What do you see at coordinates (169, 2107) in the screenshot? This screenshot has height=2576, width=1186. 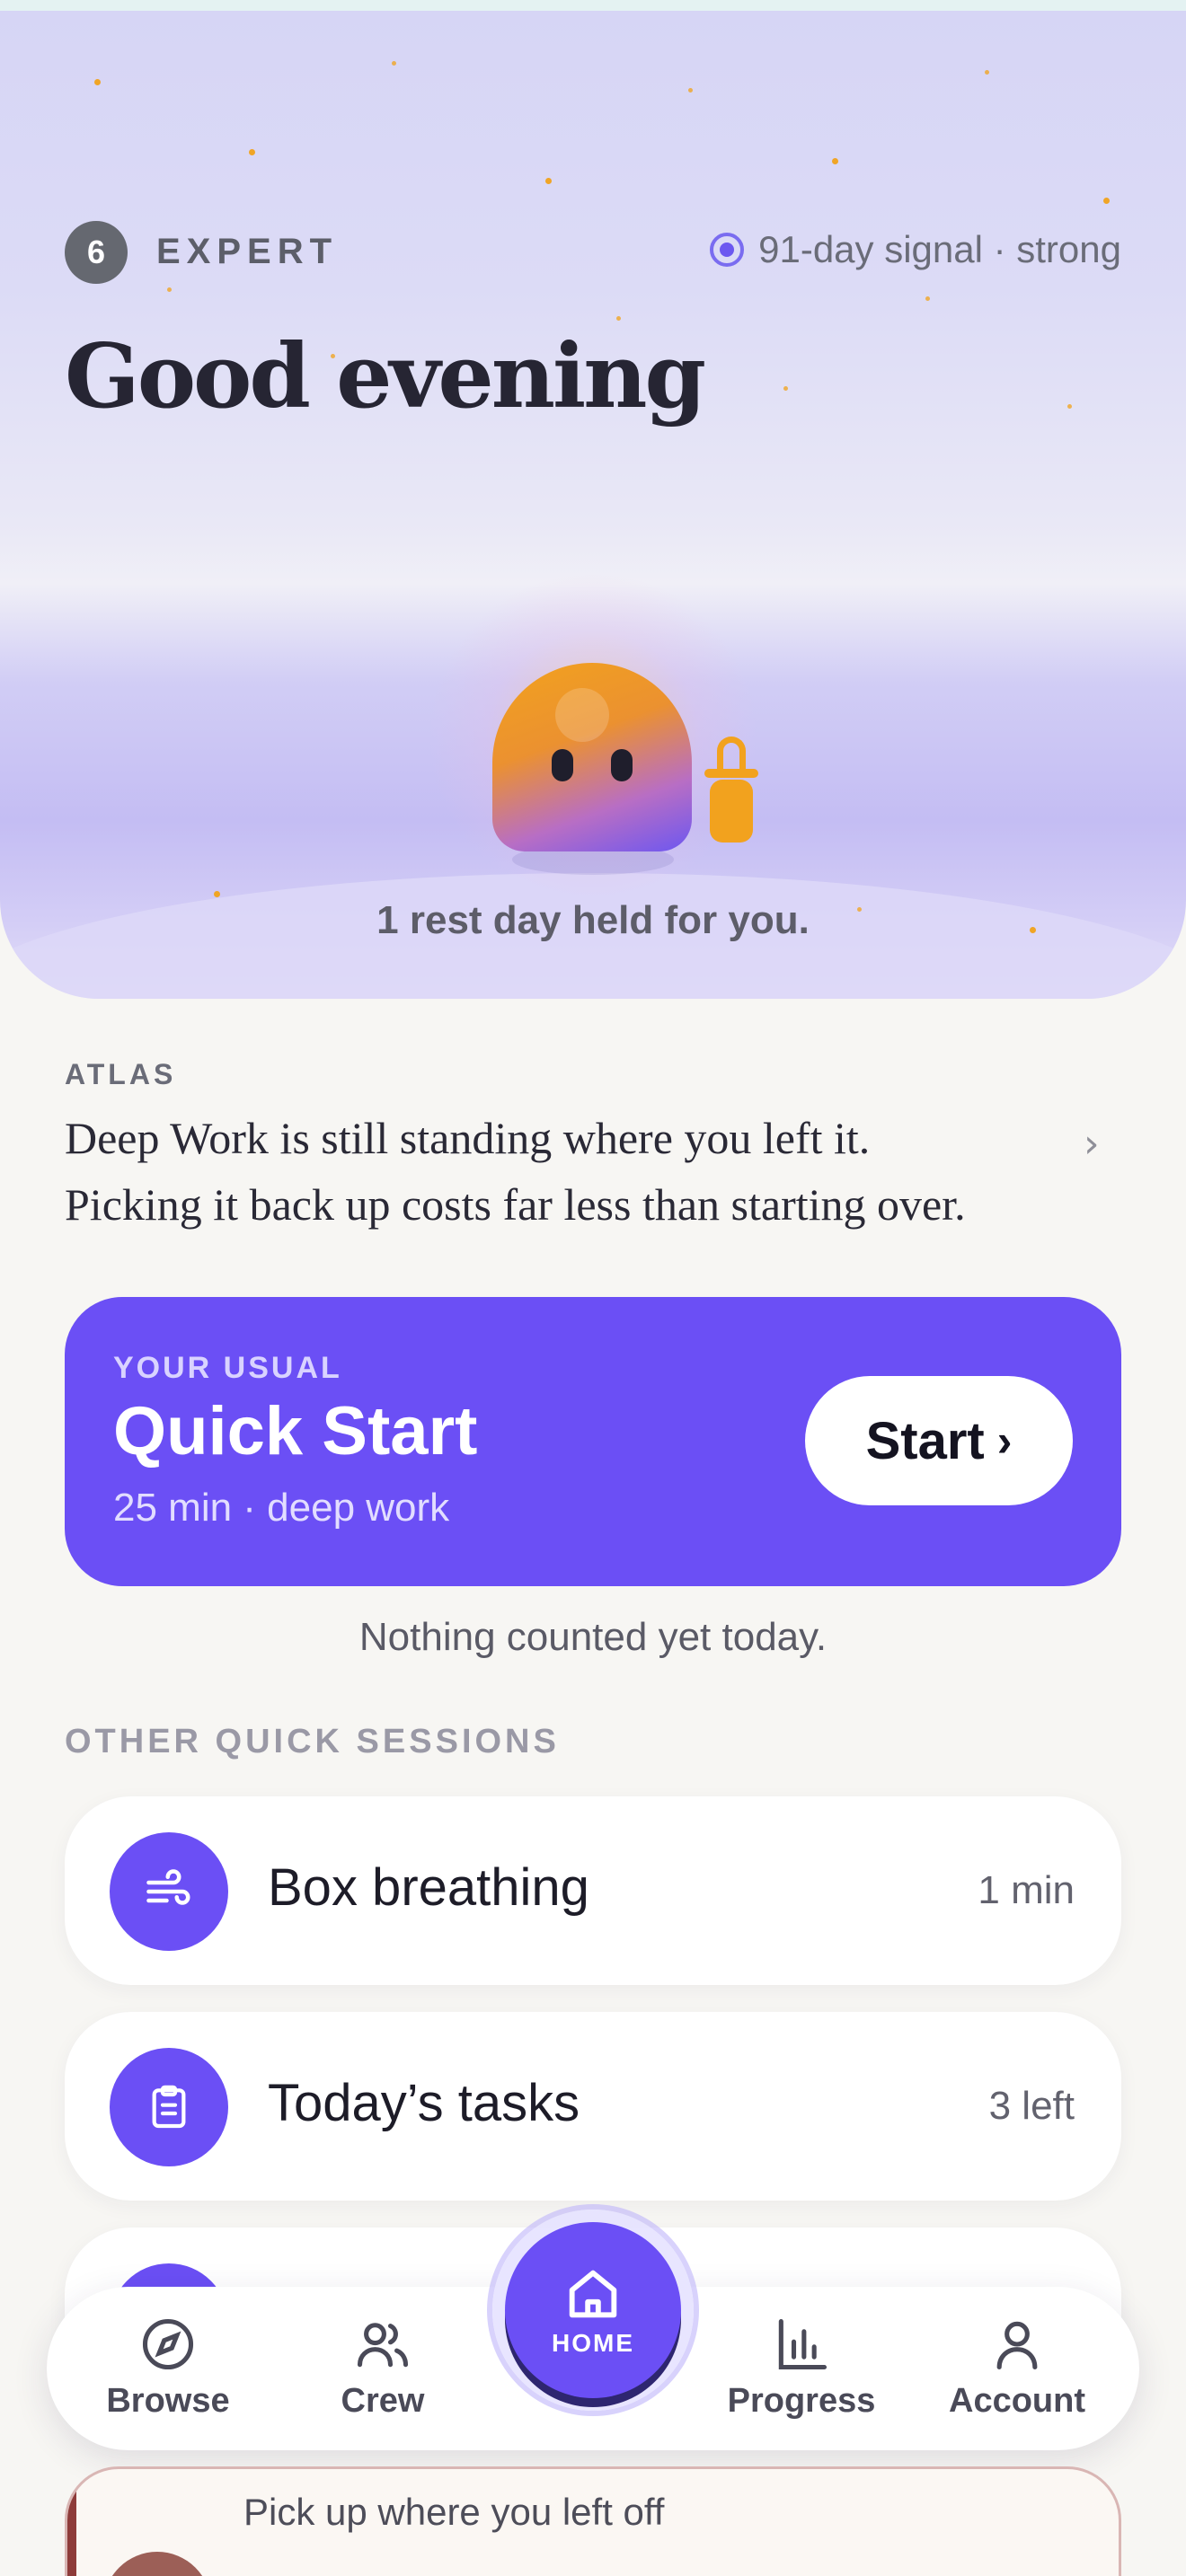 I see `clipboard-icon` at bounding box center [169, 2107].